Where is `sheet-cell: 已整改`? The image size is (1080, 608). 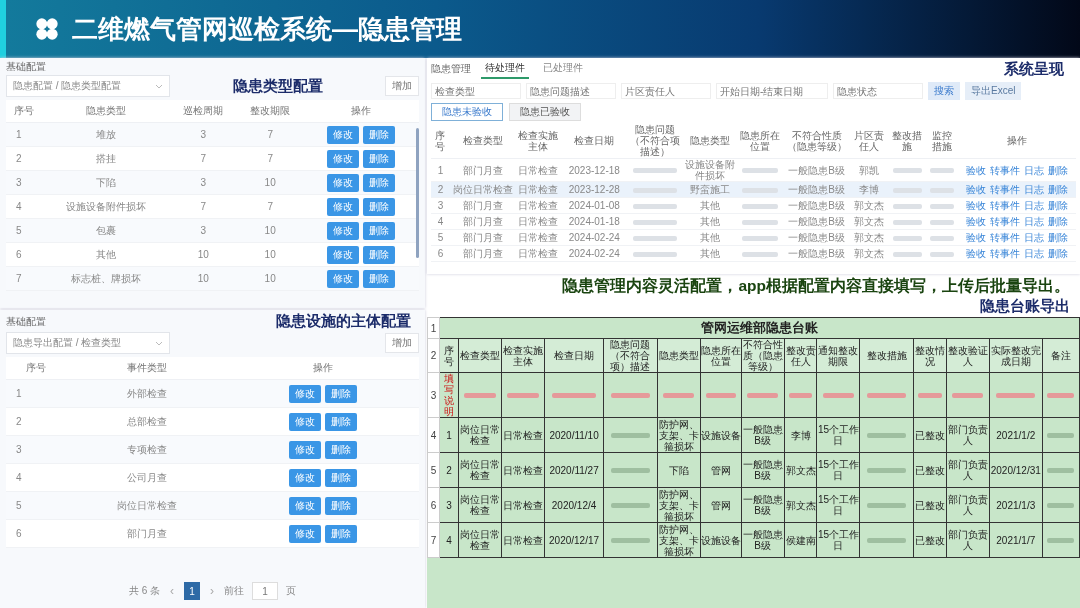 sheet-cell: 已整改 is located at coordinates (929, 540).